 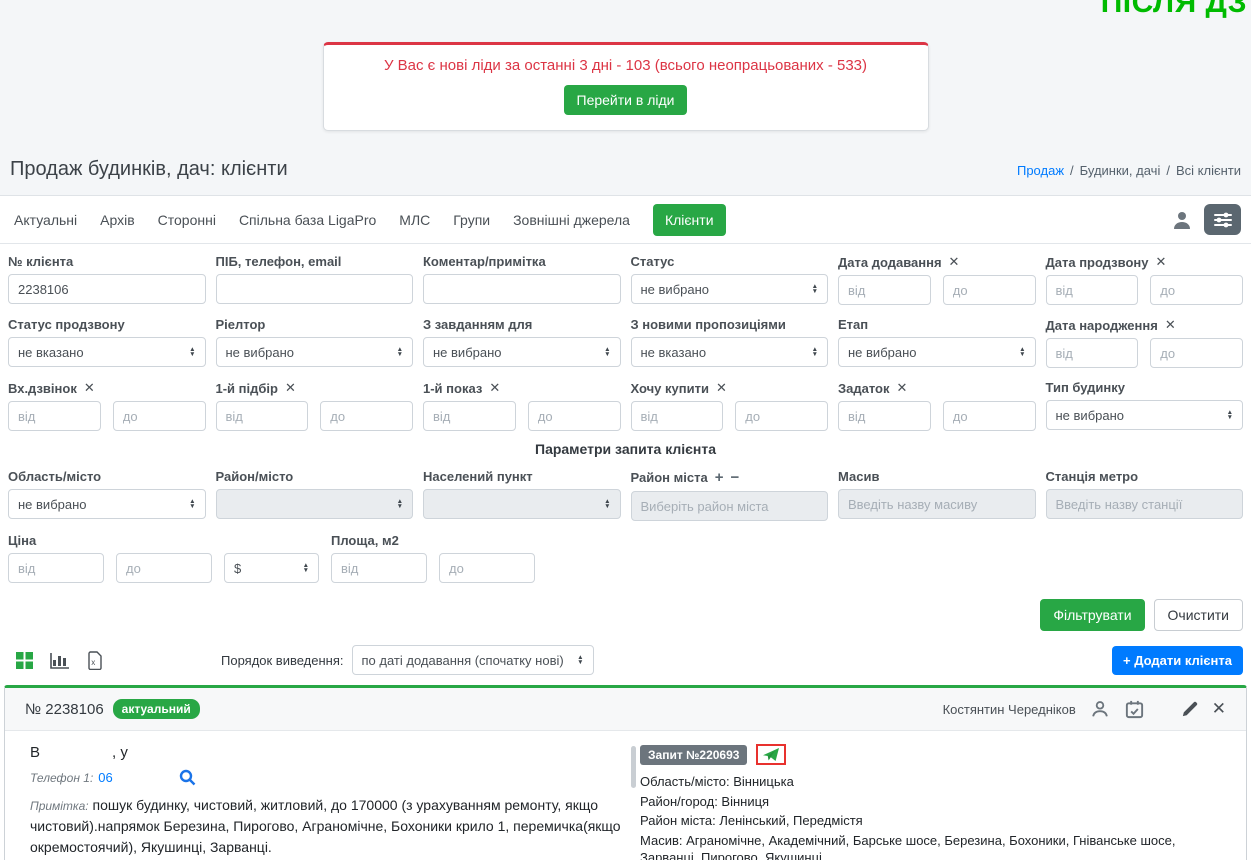 What do you see at coordinates (884, 416) in the screenshot?
I see `deposit-from-input` at bounding box center [884, 416].